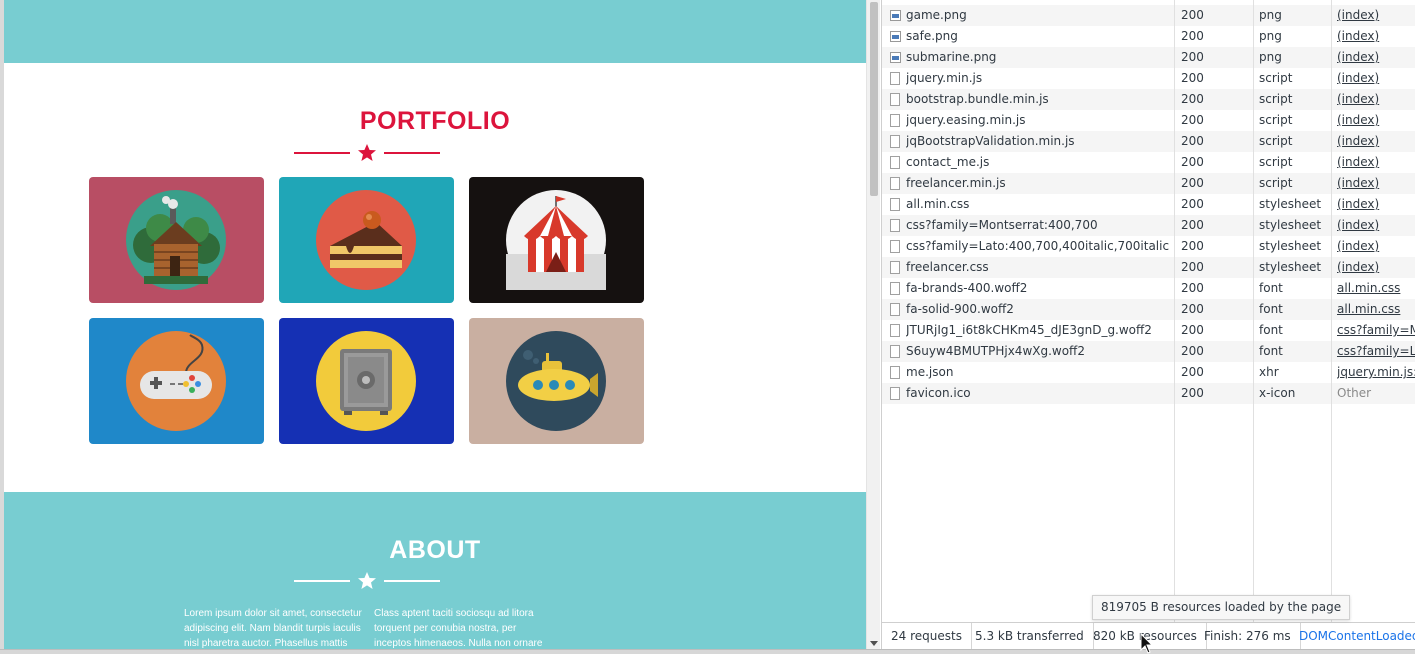  Describe the element at coordinates (960, 309) in the screenshot. I see `request-name: fa-solid-900.woff2` at that location.